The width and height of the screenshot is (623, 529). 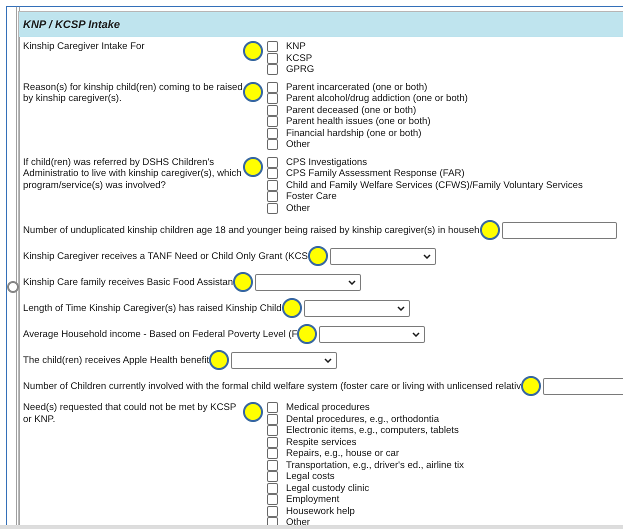 What do you see at coordinates (328, 488) in the screenshot?
I see `option-label: Legal custody clinic` at bounding box center [328, 488].